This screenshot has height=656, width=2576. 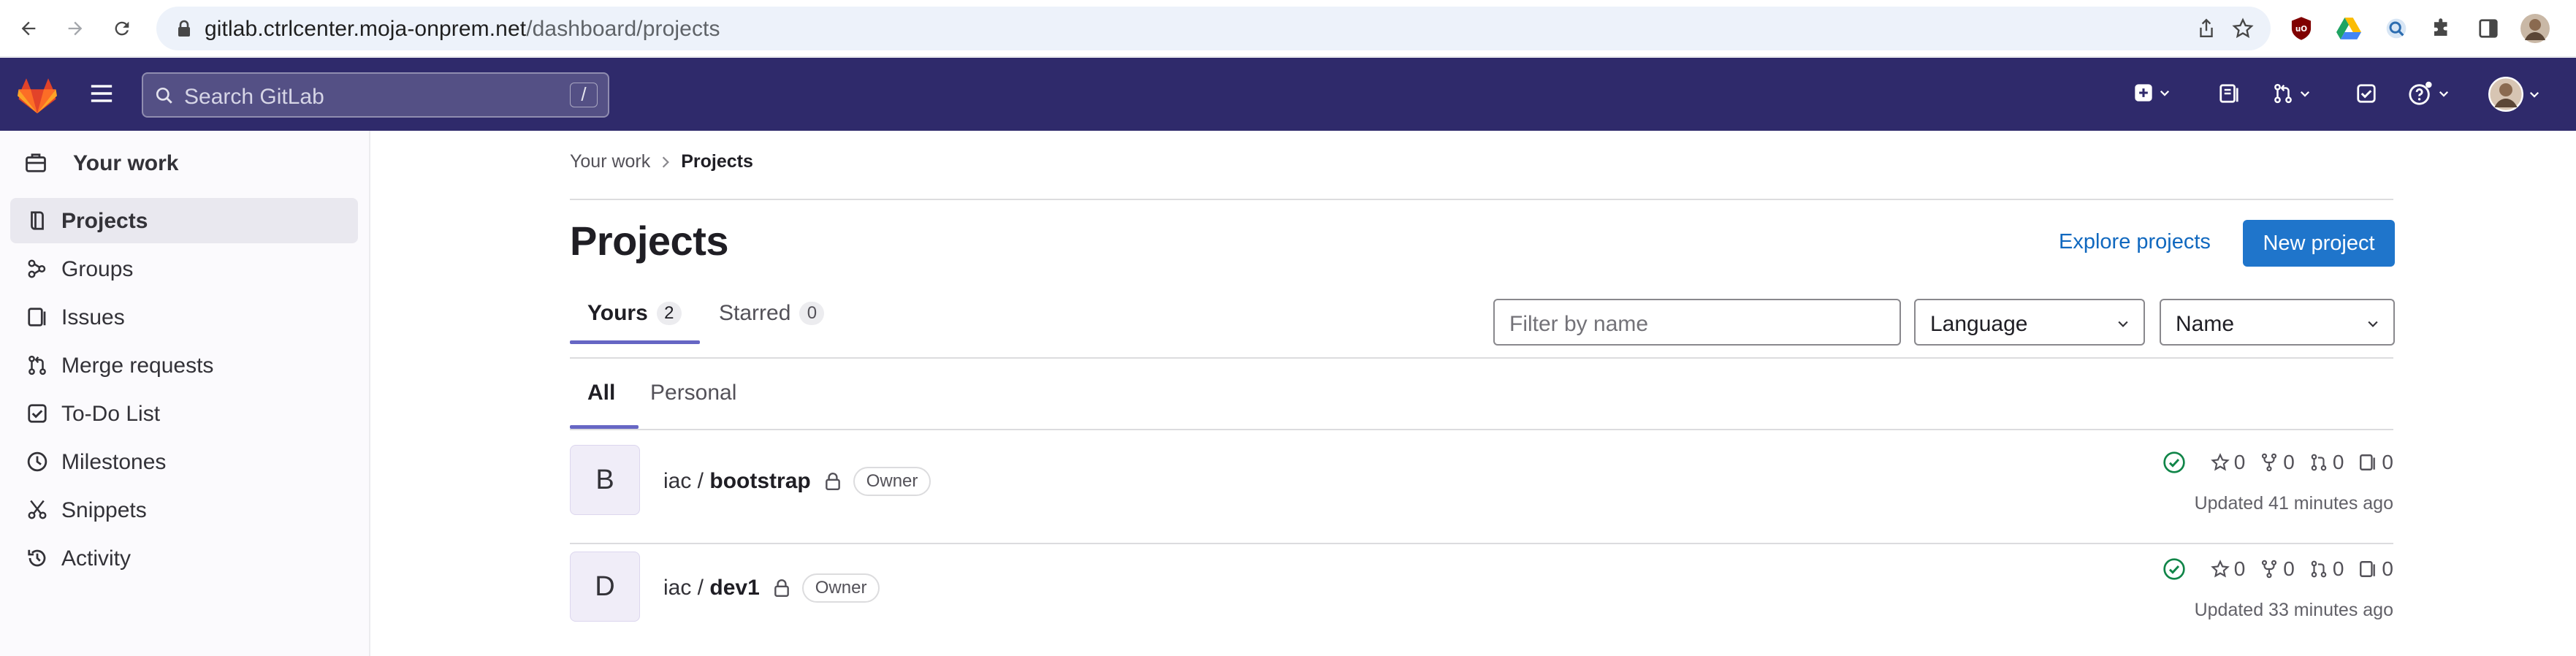 I want to click on breadcrumb-separator-icon, so click(x=666, y=162).